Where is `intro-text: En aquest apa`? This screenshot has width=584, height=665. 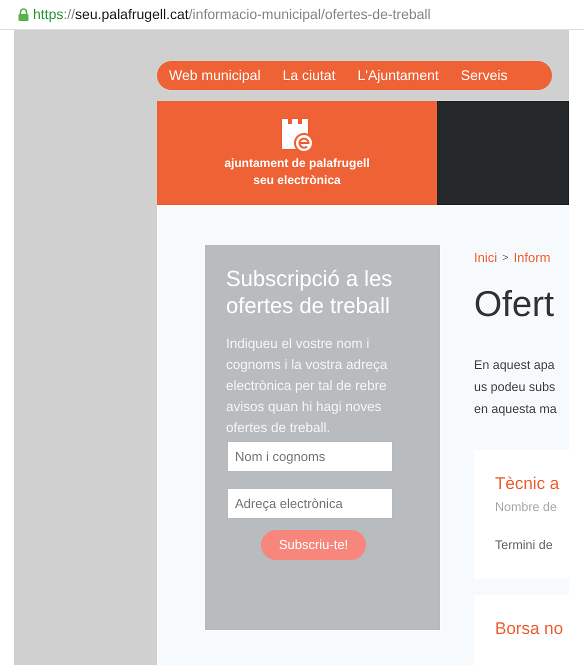
intro-text: En aquest apa is located at coordinates (515, 365).